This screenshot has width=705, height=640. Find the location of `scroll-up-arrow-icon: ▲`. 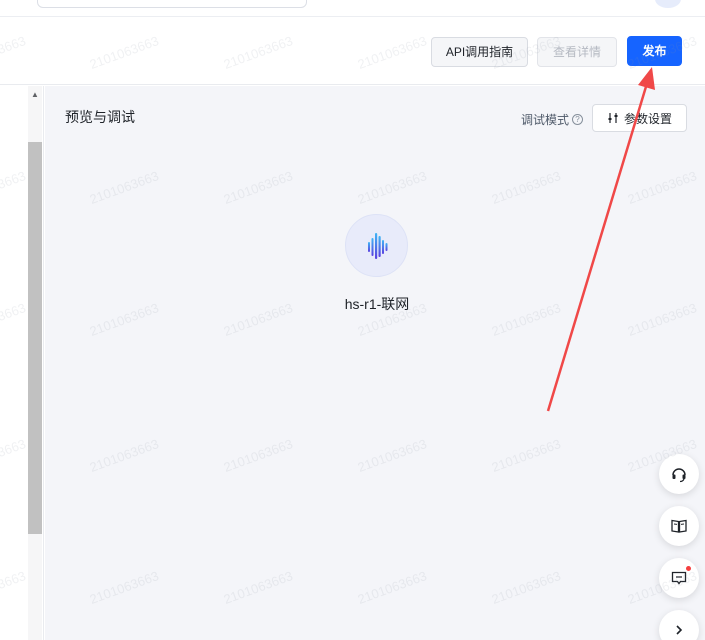

scroll-up-arrow-icon: ▲ is located at coordinates (35, 95).